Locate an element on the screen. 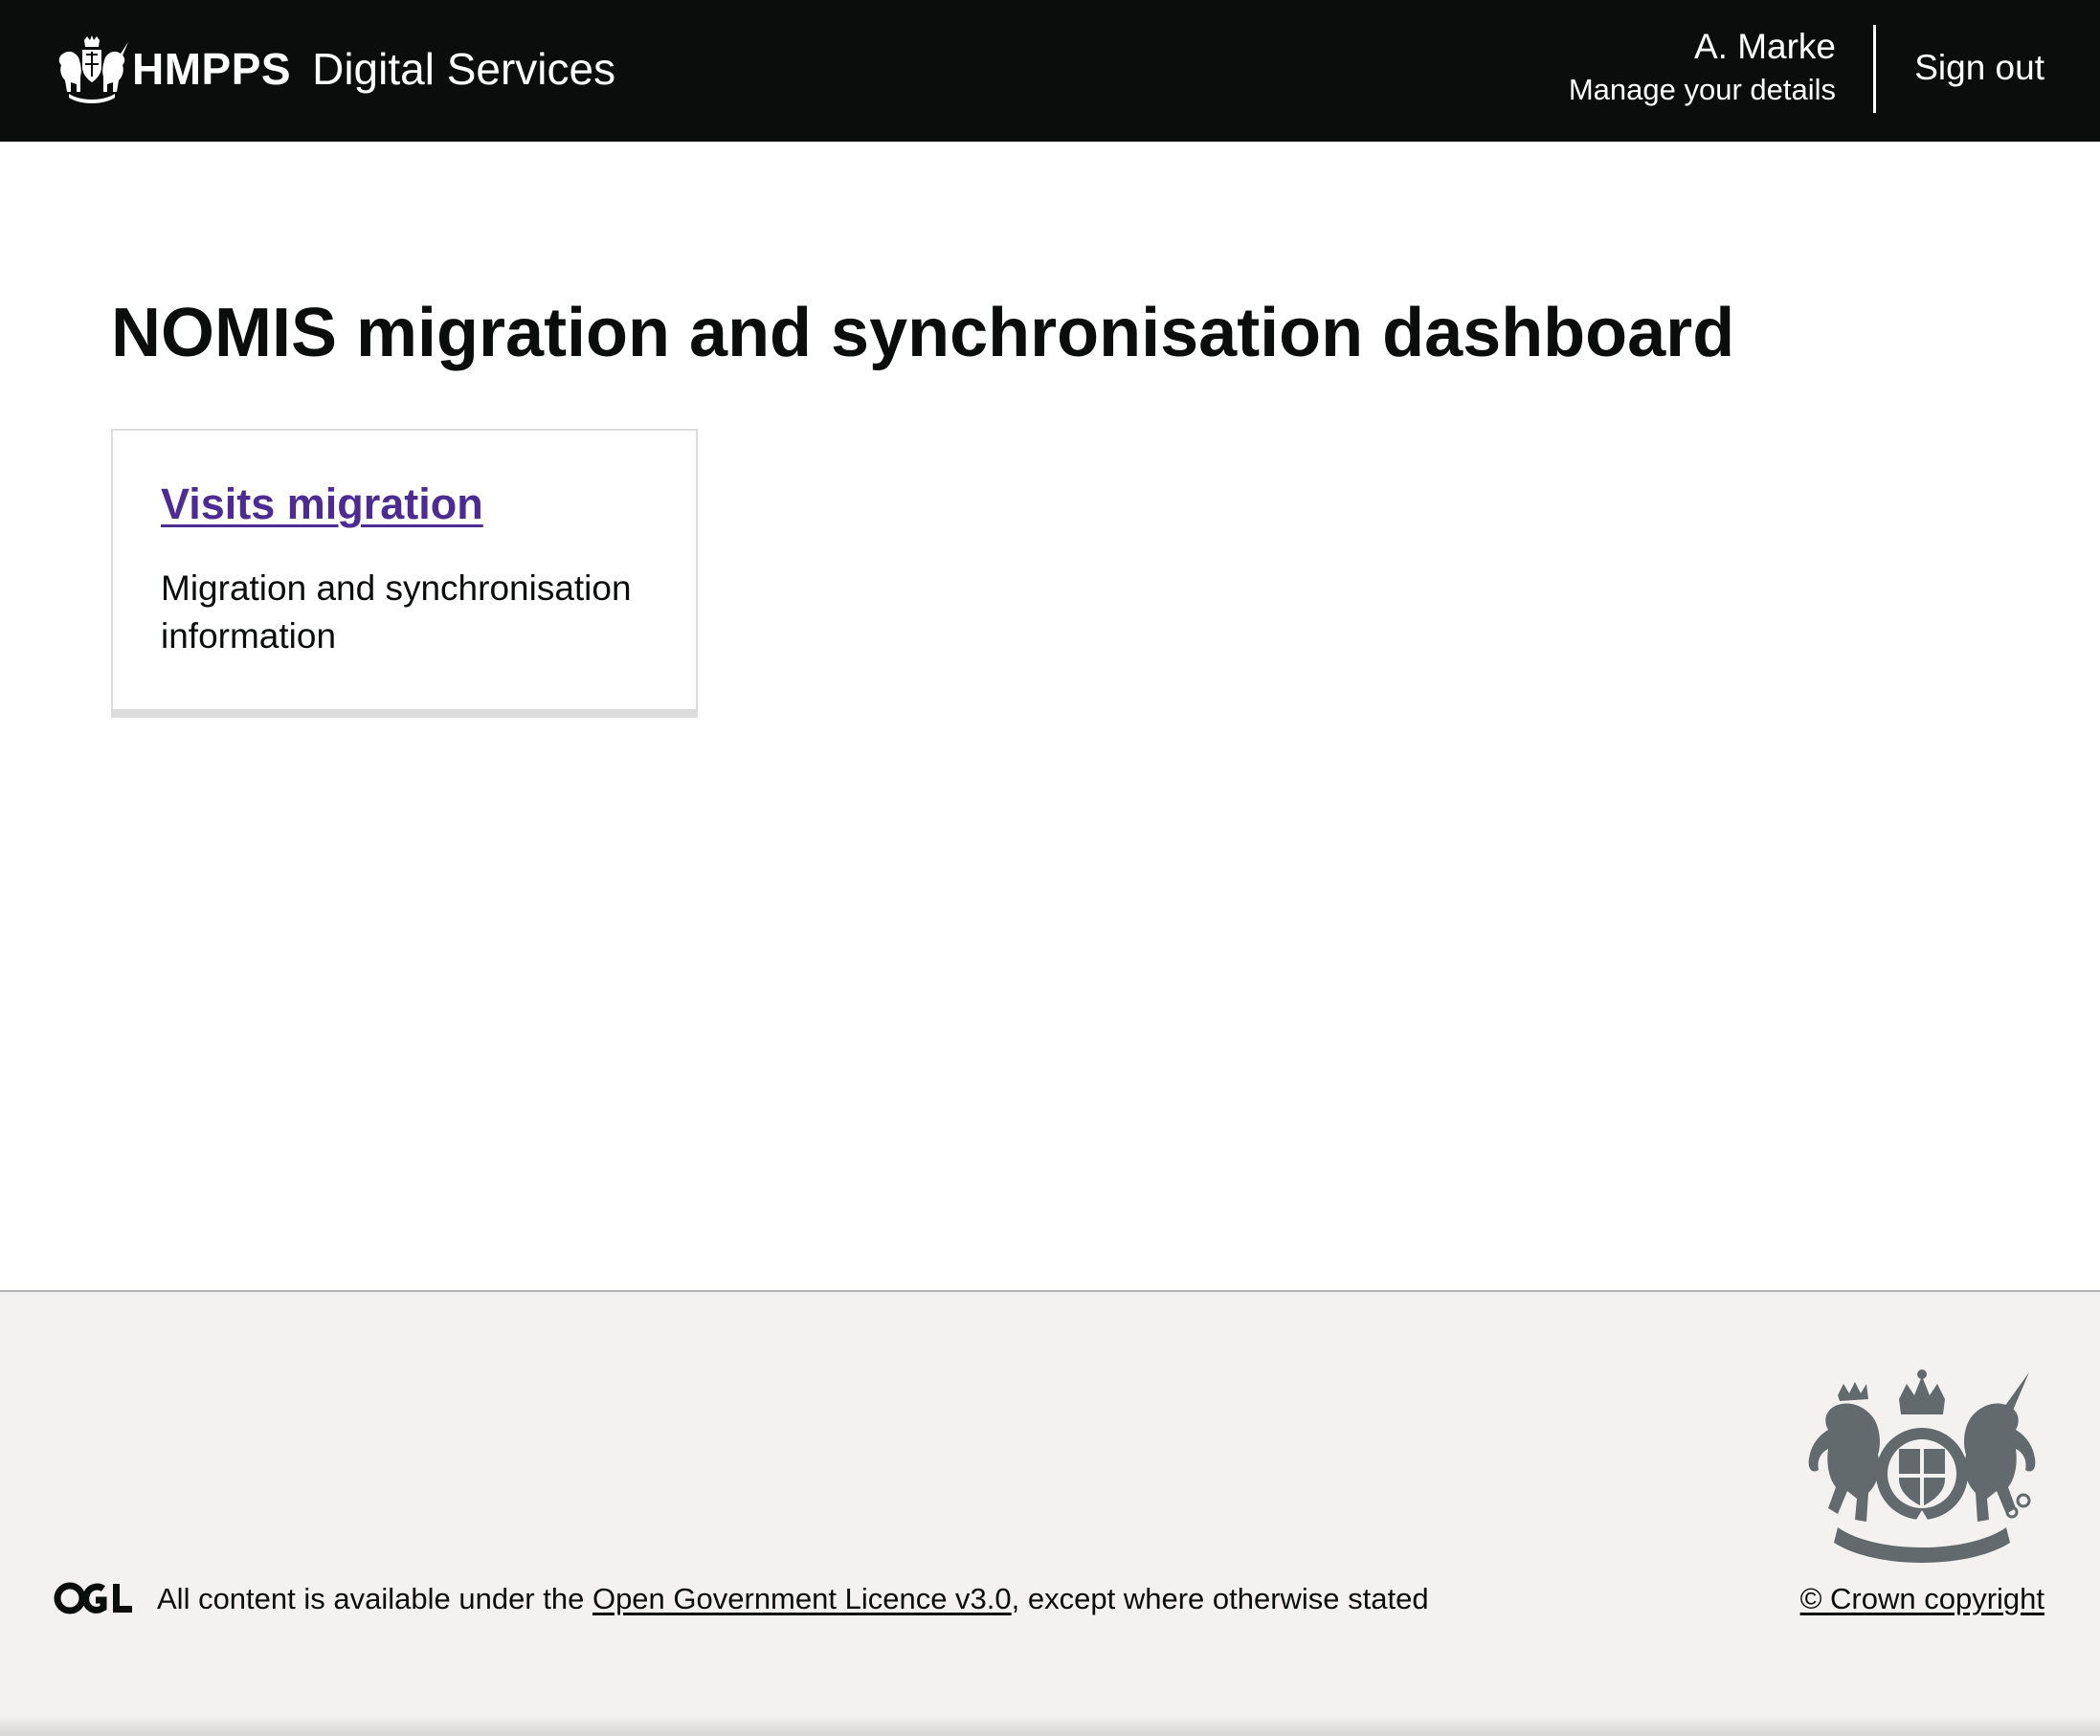  manage-your-details-link: Manage your details is located at coordinates (1702, 90).